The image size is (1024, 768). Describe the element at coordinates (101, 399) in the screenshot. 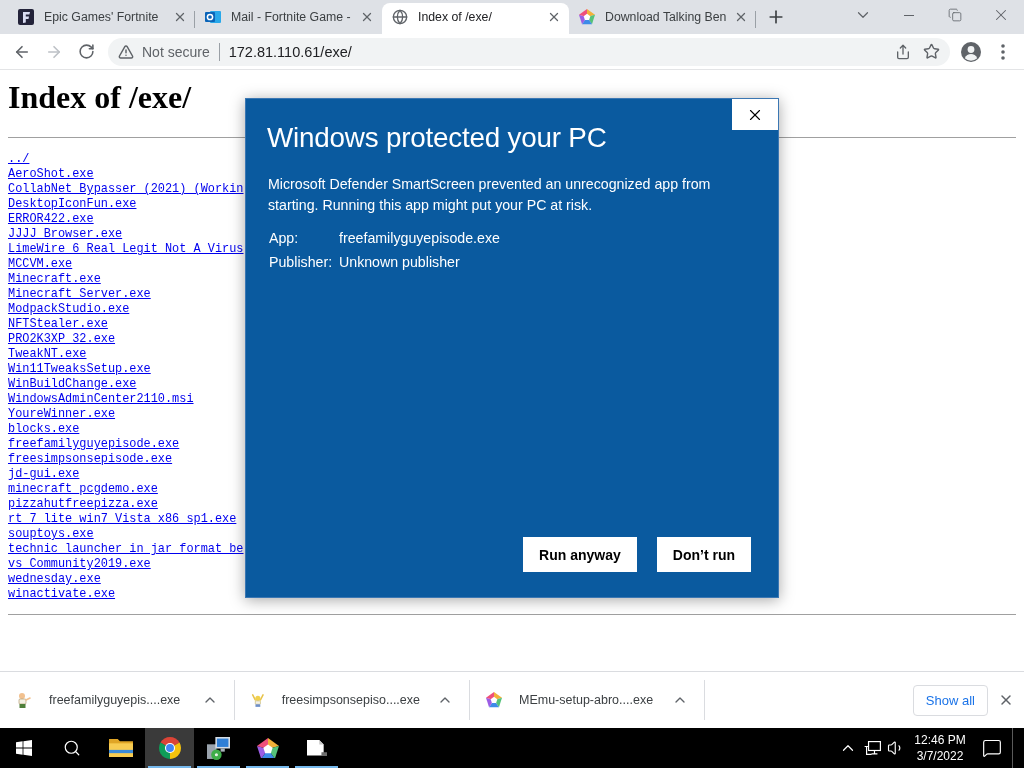

I see `file-link: WindowsAdminCenter2110.msi` at that location.